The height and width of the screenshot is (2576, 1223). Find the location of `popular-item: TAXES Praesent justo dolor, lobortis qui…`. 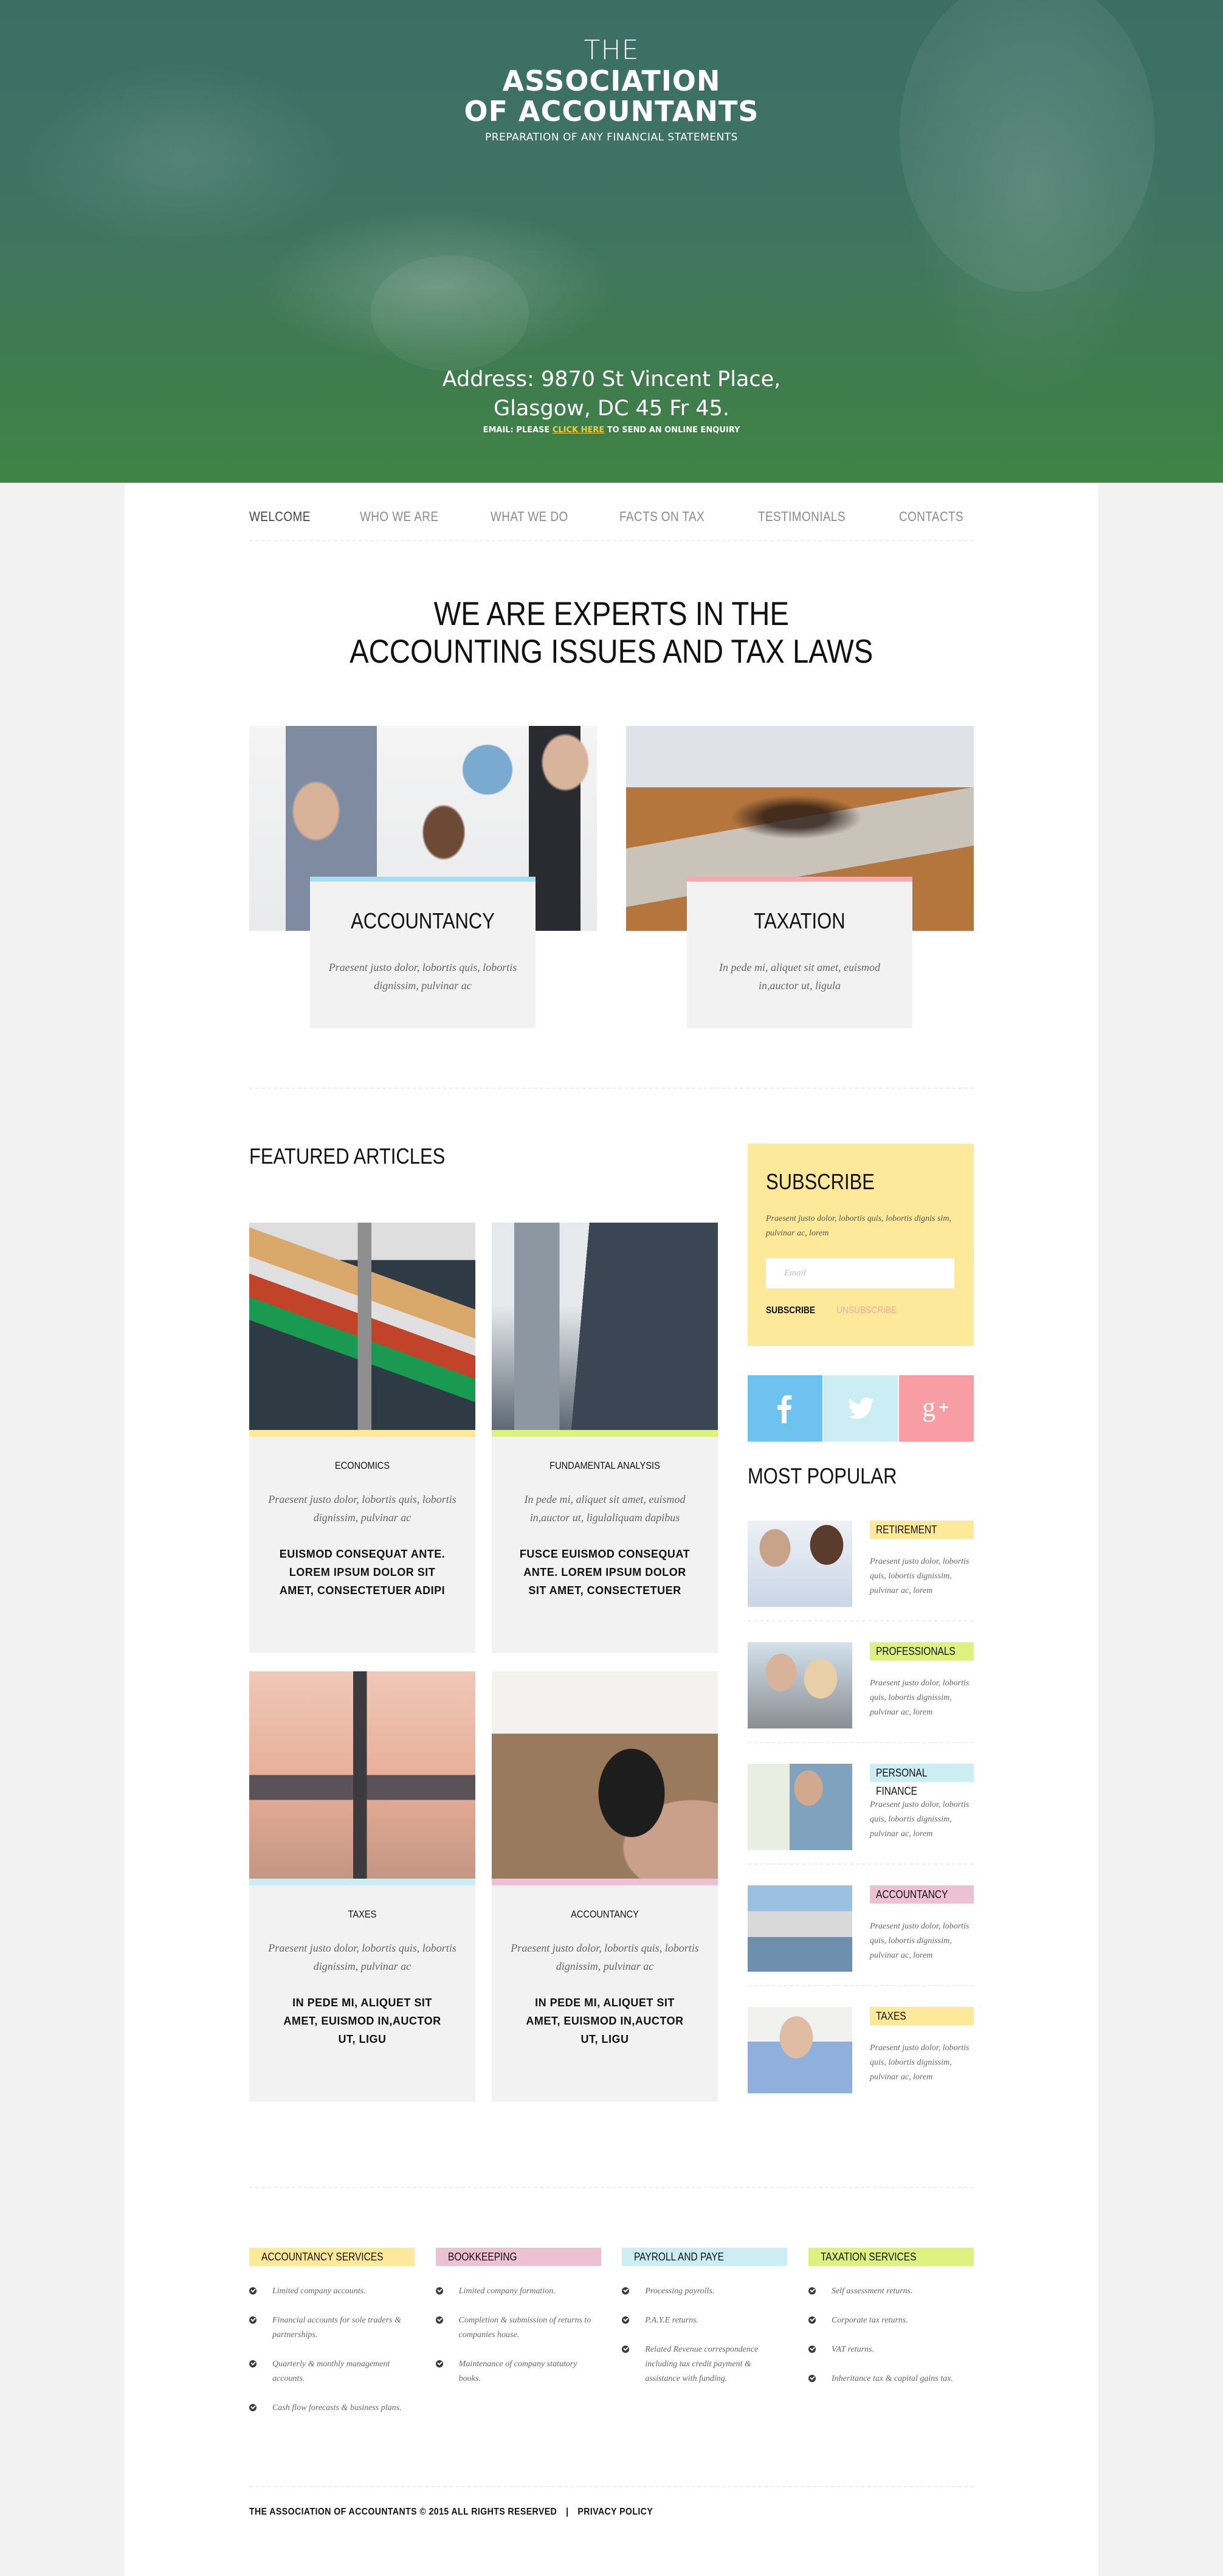

popular-item: TAXES Praesent justo dolor, lobortis qui… is located at coordinates (861, 2057).